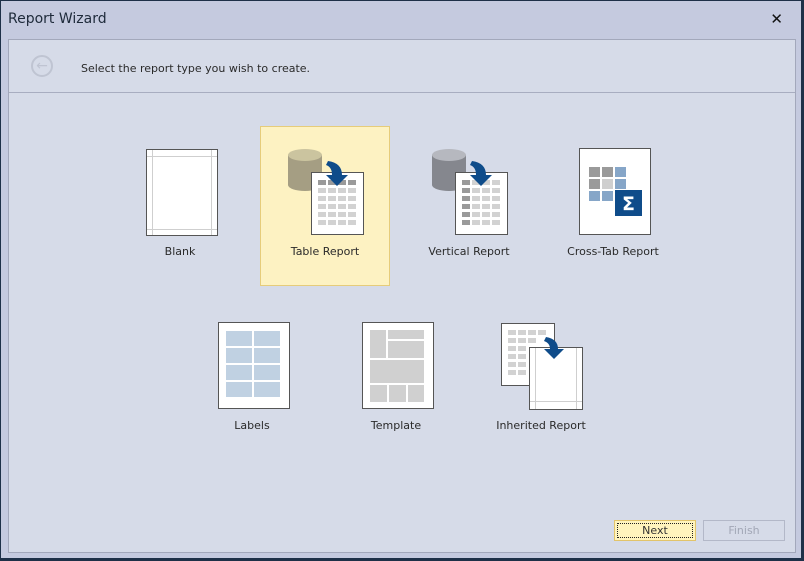 The image size is (804, 561). Describe the element at coordinates (744, 530) in the screenshot. I see `finish-button: Finish` at that location.